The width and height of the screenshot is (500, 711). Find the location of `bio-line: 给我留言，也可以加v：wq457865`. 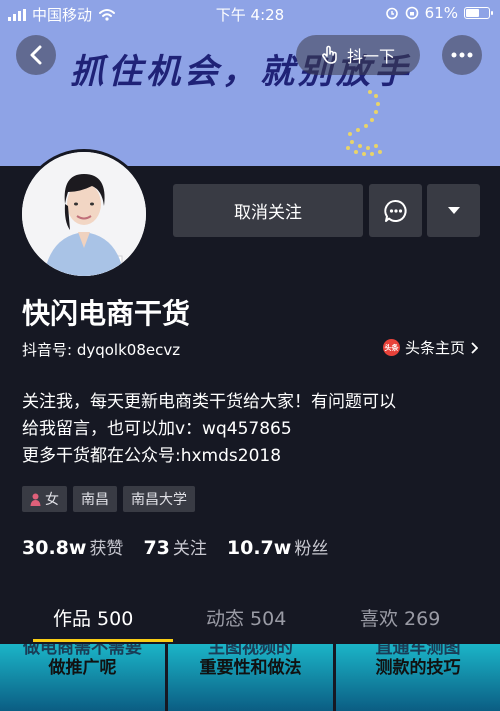

bio-line: 给我留言，也可以加v：wq457865 is located at coordinates (157, 429).